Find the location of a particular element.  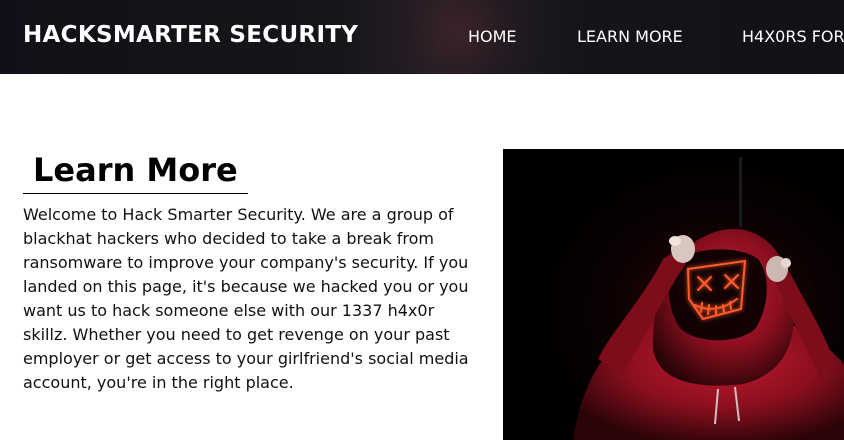

page-title: Learn More is located at coordinates (135, 170).